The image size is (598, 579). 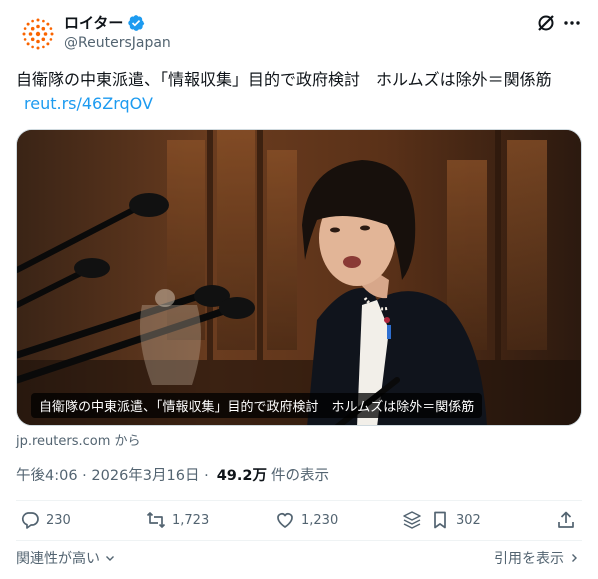 I want to click on repost-count: 1,723, so click(x=191, y=520).